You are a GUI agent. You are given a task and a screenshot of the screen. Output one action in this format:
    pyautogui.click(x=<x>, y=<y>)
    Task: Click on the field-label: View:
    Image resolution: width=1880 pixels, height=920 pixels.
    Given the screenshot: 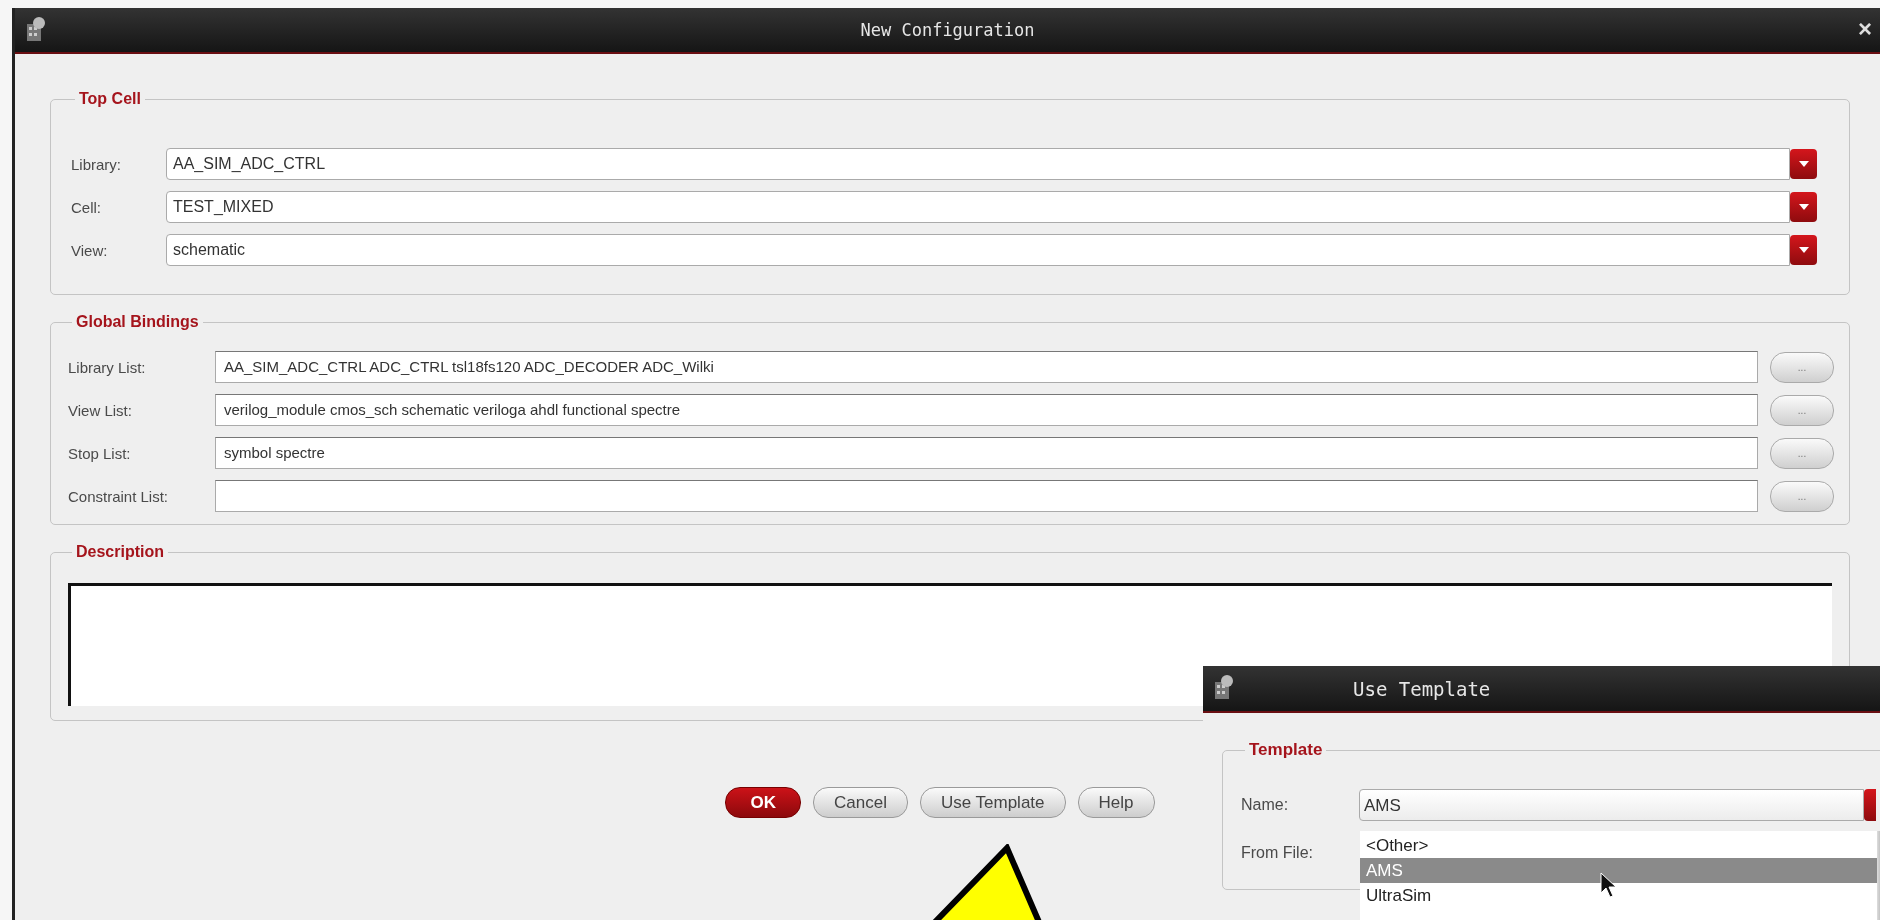 What is the action you would take?
    pyautogui.click(x=90, y=250)
    